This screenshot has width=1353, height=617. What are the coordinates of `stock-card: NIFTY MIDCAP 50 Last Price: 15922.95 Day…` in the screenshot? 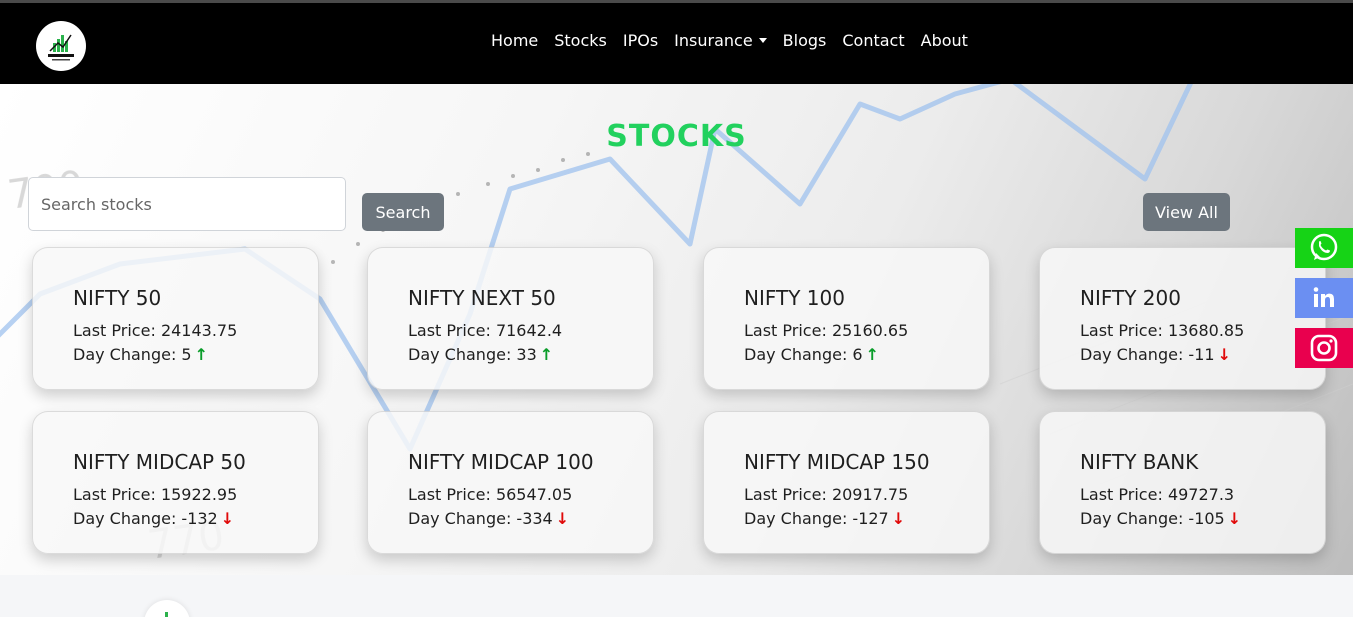 It's located at (175, 482).